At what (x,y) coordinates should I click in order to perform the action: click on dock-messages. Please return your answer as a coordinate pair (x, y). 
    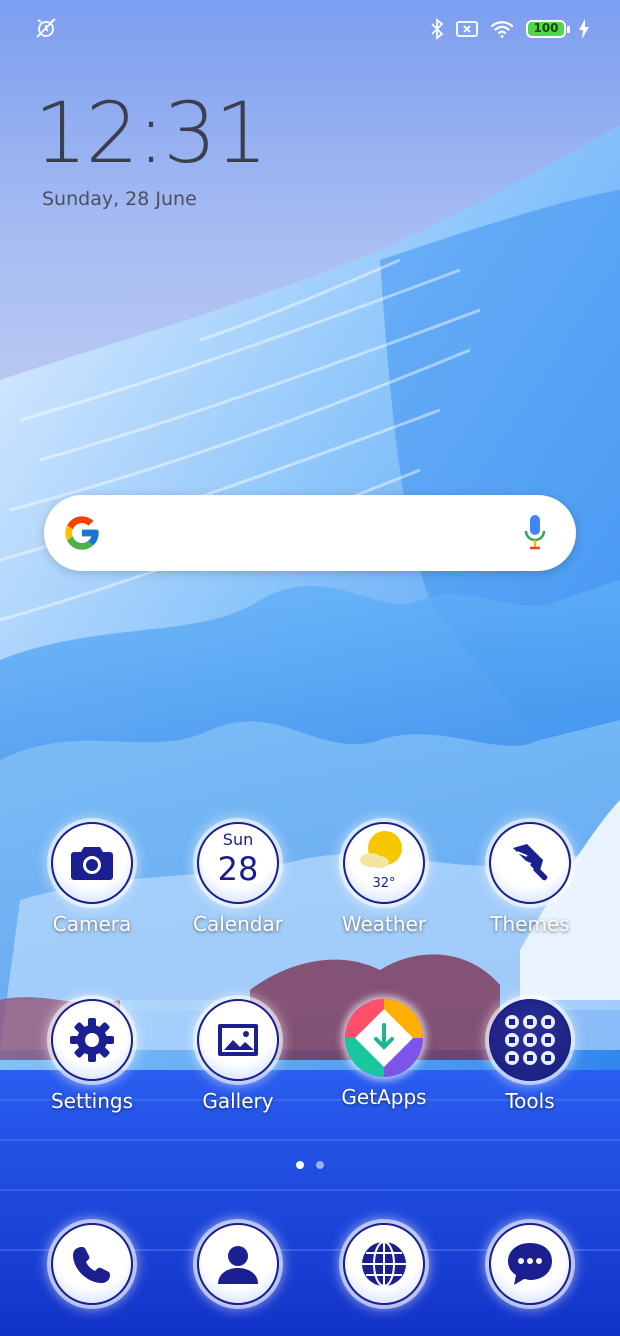
    Looking at the image, I should click on (530, 1264).